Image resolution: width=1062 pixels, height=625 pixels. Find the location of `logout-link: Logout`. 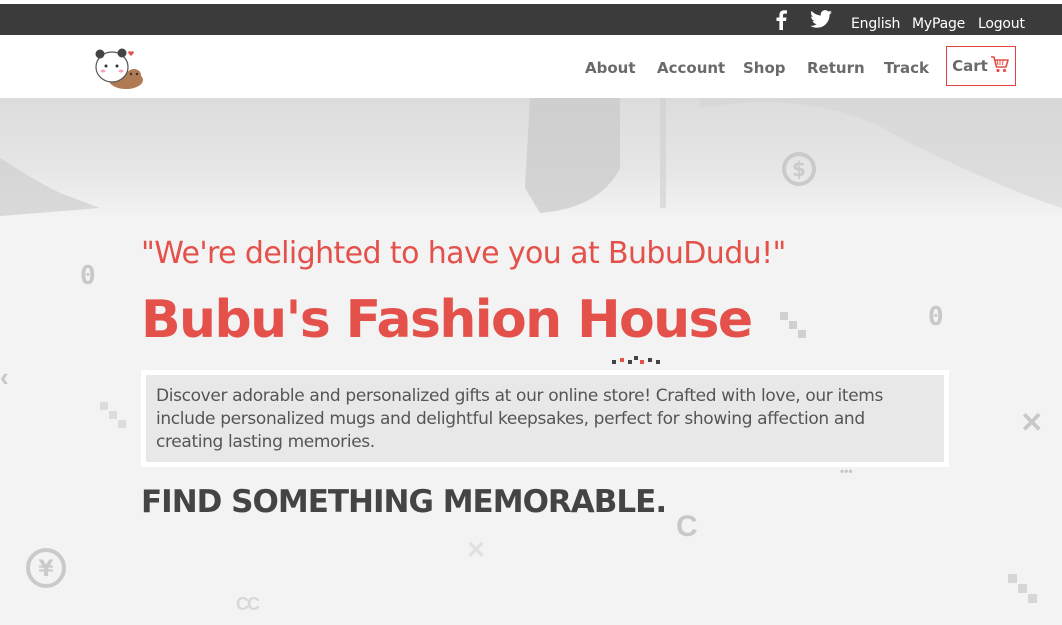

logout-link: Logout is located at coordinates (1001, 24).